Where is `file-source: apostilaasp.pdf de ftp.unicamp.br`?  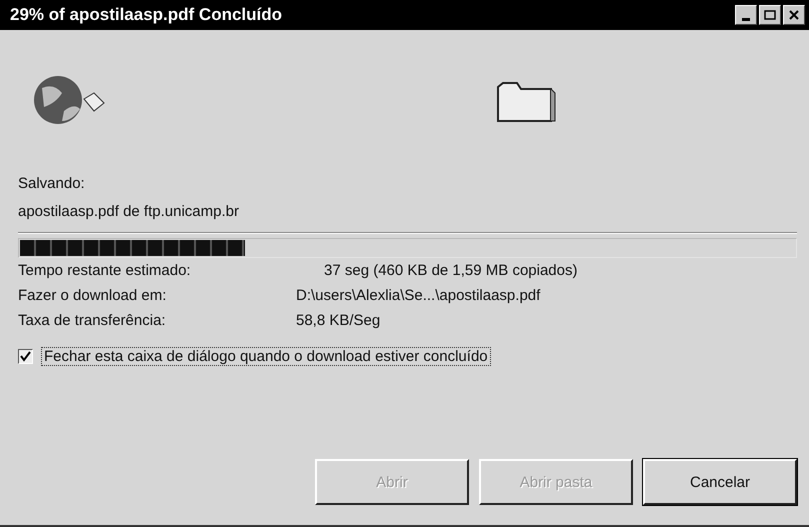 file-source: apostilaasp.pdf de ftp.unicamp.br is located at coordinates (129, 212).